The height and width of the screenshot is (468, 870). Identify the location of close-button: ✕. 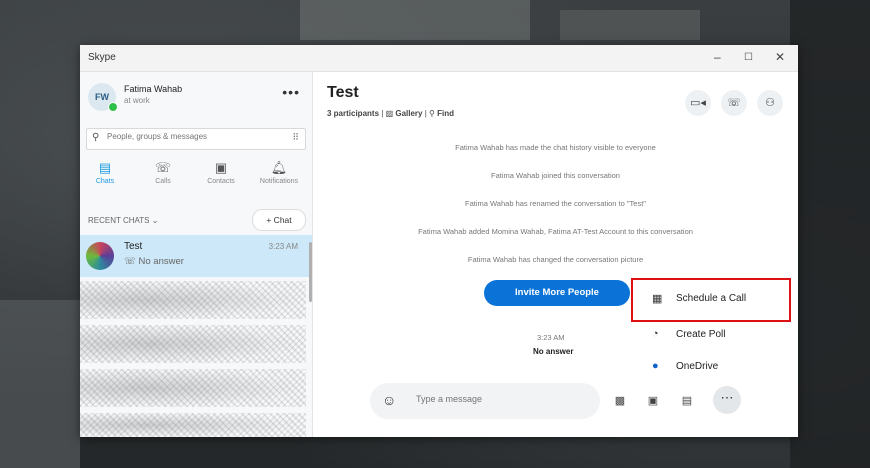
(780, 57).